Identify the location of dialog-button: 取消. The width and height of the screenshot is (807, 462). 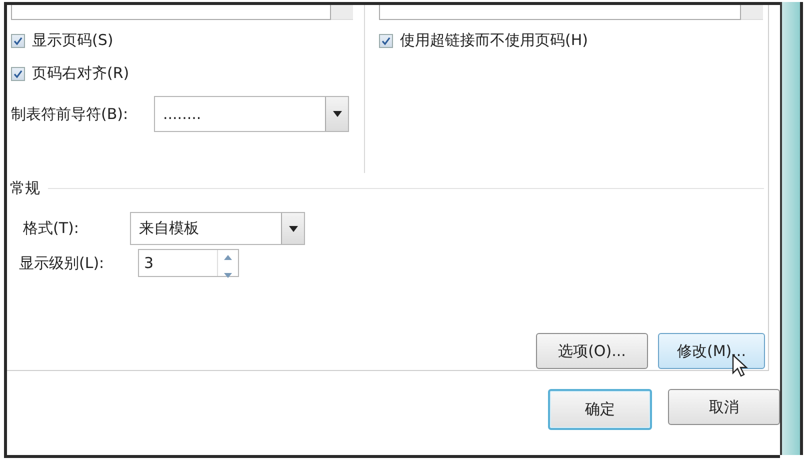
(724, 407).